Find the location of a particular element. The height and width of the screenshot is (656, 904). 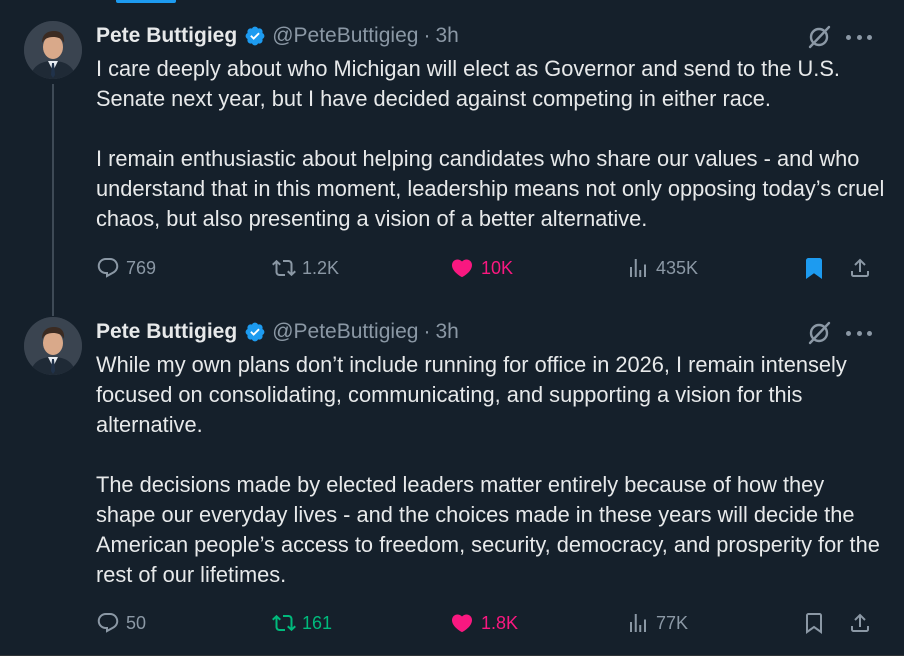

repost-count: 1.2K is located at coordinates (321, 267).